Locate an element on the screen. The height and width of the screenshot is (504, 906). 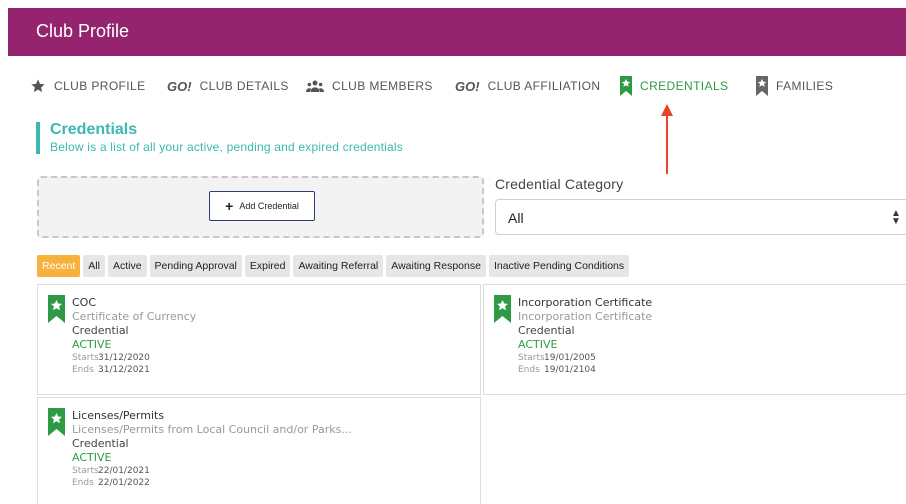
tab-club-profile: CLUB PROFILE is located at coordinates (88, 86).